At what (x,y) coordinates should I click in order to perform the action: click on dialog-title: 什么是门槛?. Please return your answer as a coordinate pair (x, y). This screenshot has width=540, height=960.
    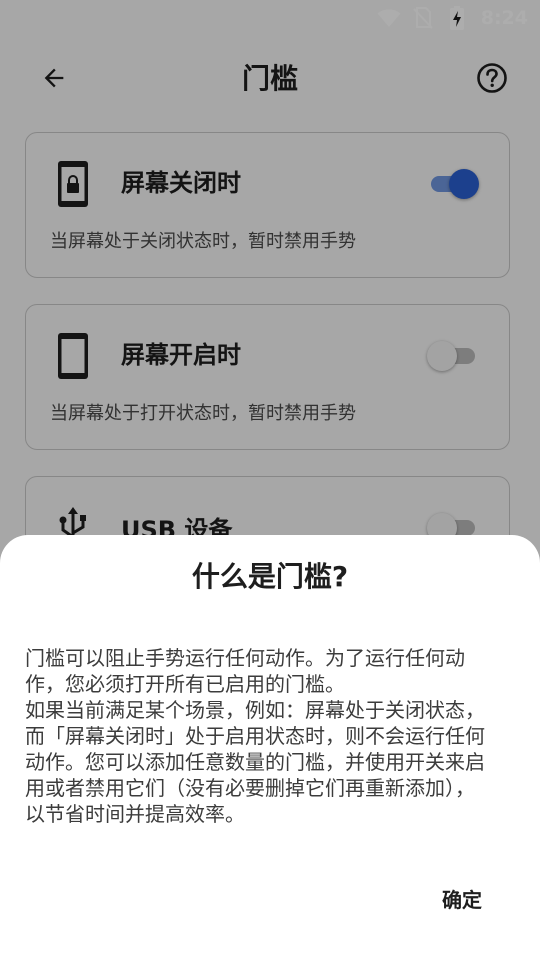
    Looking at the image, I should click on (270, 576).